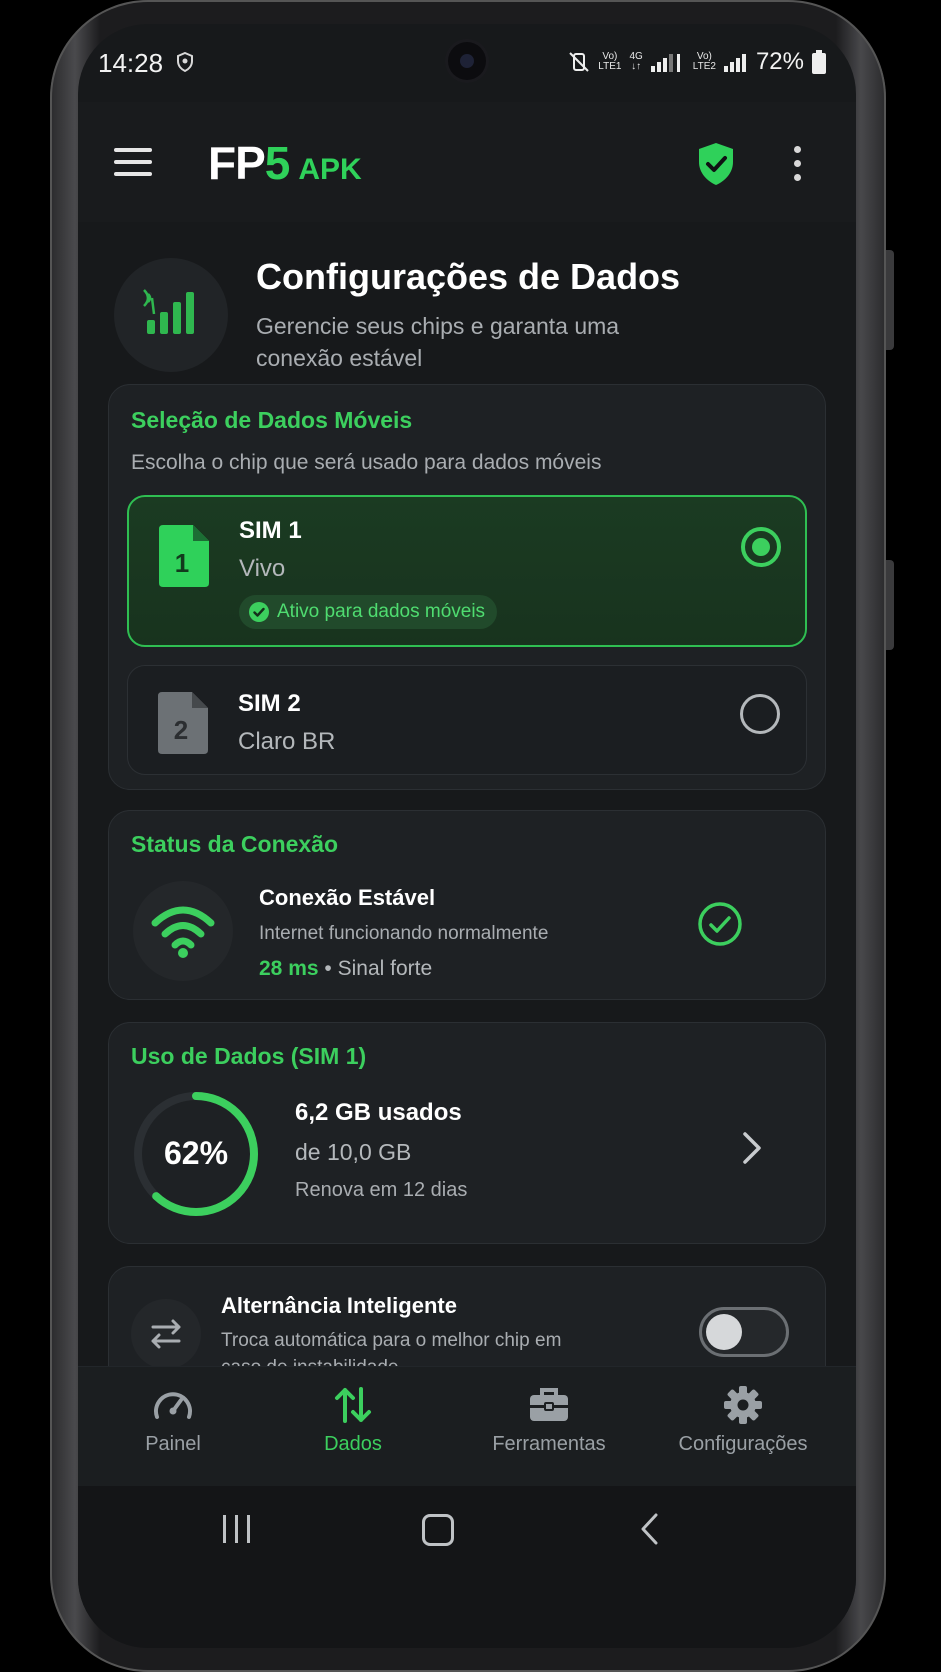  I want to click on nav-item-dados: Dados, so click(353, 1427).